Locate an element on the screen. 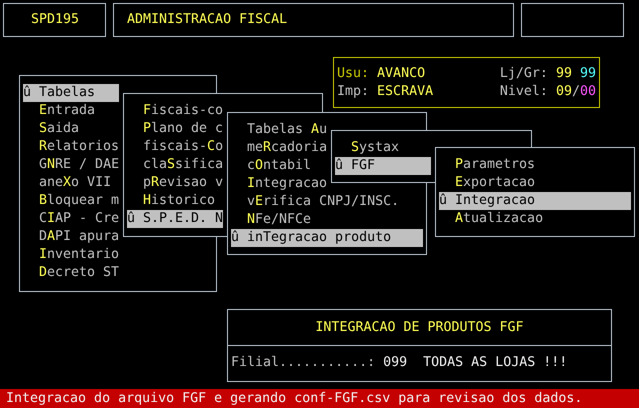 This screenshot has width=639, height=408. user-label: Usu: is located at coordinates (353, 73).